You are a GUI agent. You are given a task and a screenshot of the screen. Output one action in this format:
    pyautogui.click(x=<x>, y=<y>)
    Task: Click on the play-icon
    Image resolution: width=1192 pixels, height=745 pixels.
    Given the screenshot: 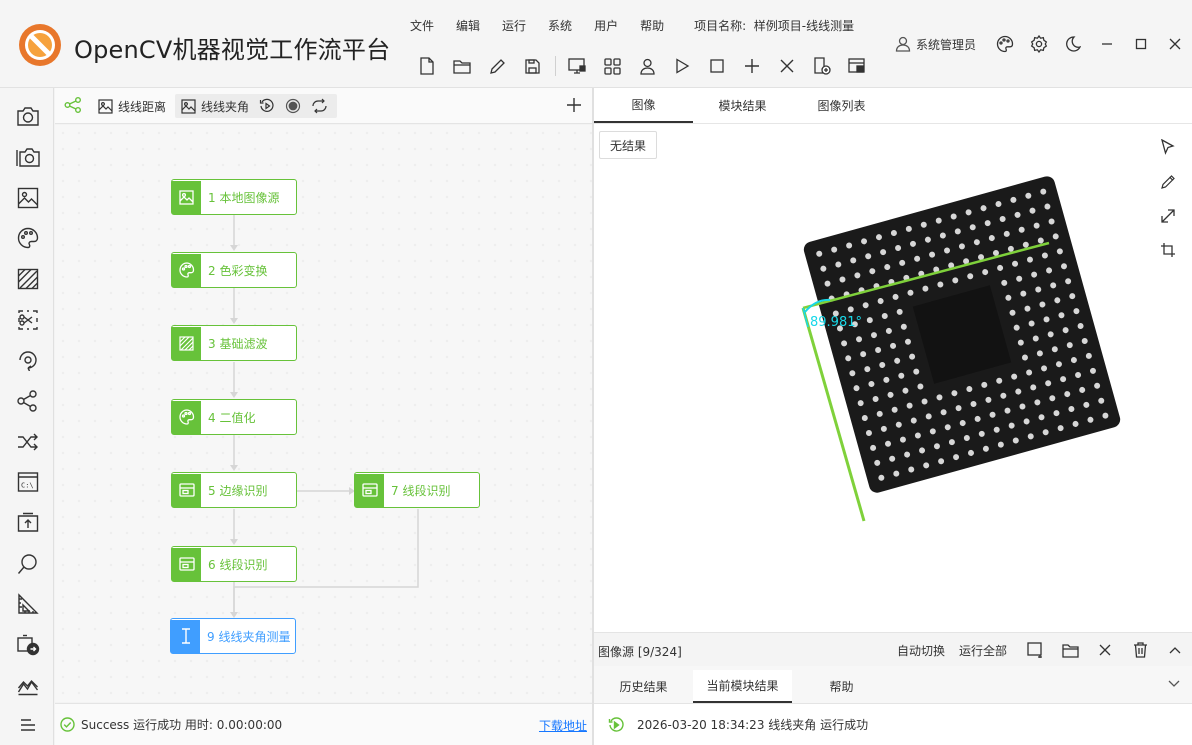 What is the action you would take?
    pyautogui.click(x=682, y=66)
    